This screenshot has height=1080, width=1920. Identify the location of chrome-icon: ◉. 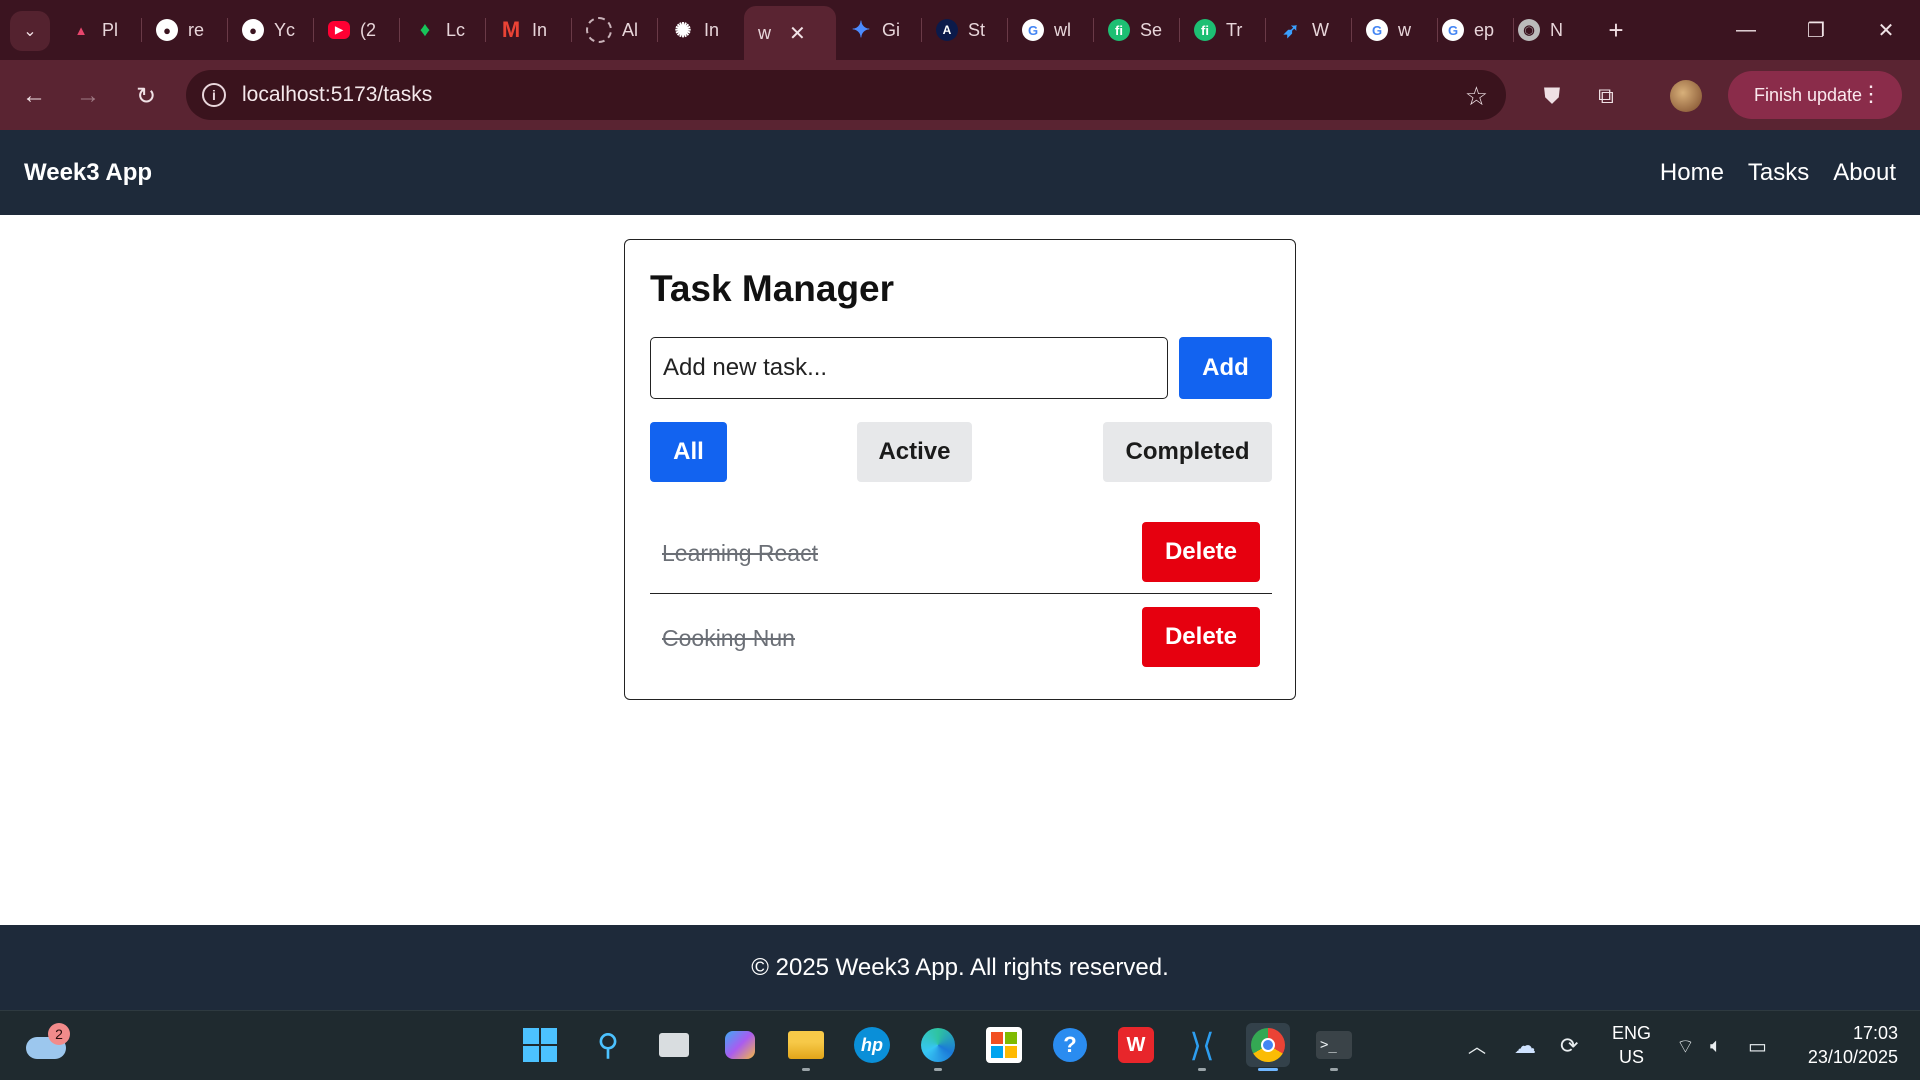
(1529, 30).